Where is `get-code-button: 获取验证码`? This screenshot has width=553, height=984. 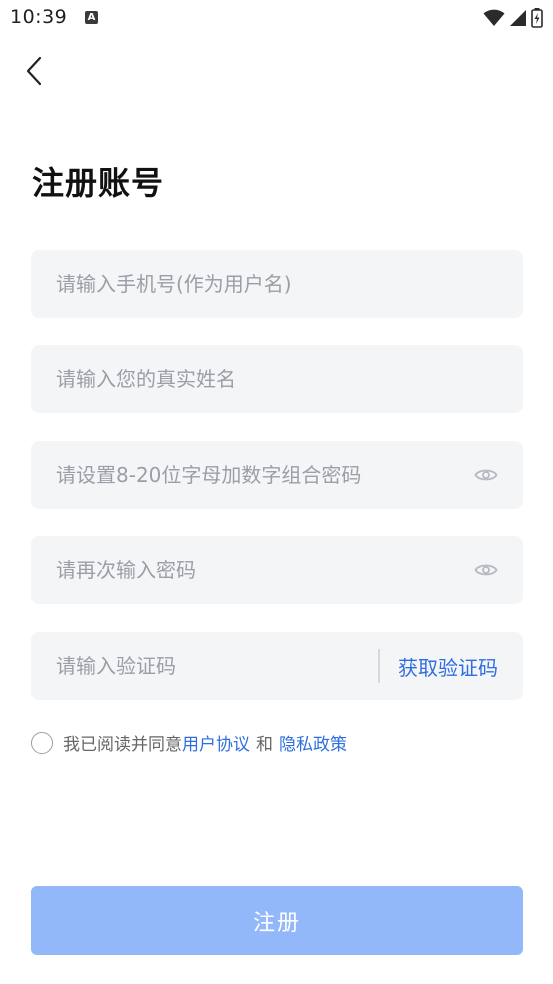
get-code-button: 获取验证码 is located at coordinates (448, 666).